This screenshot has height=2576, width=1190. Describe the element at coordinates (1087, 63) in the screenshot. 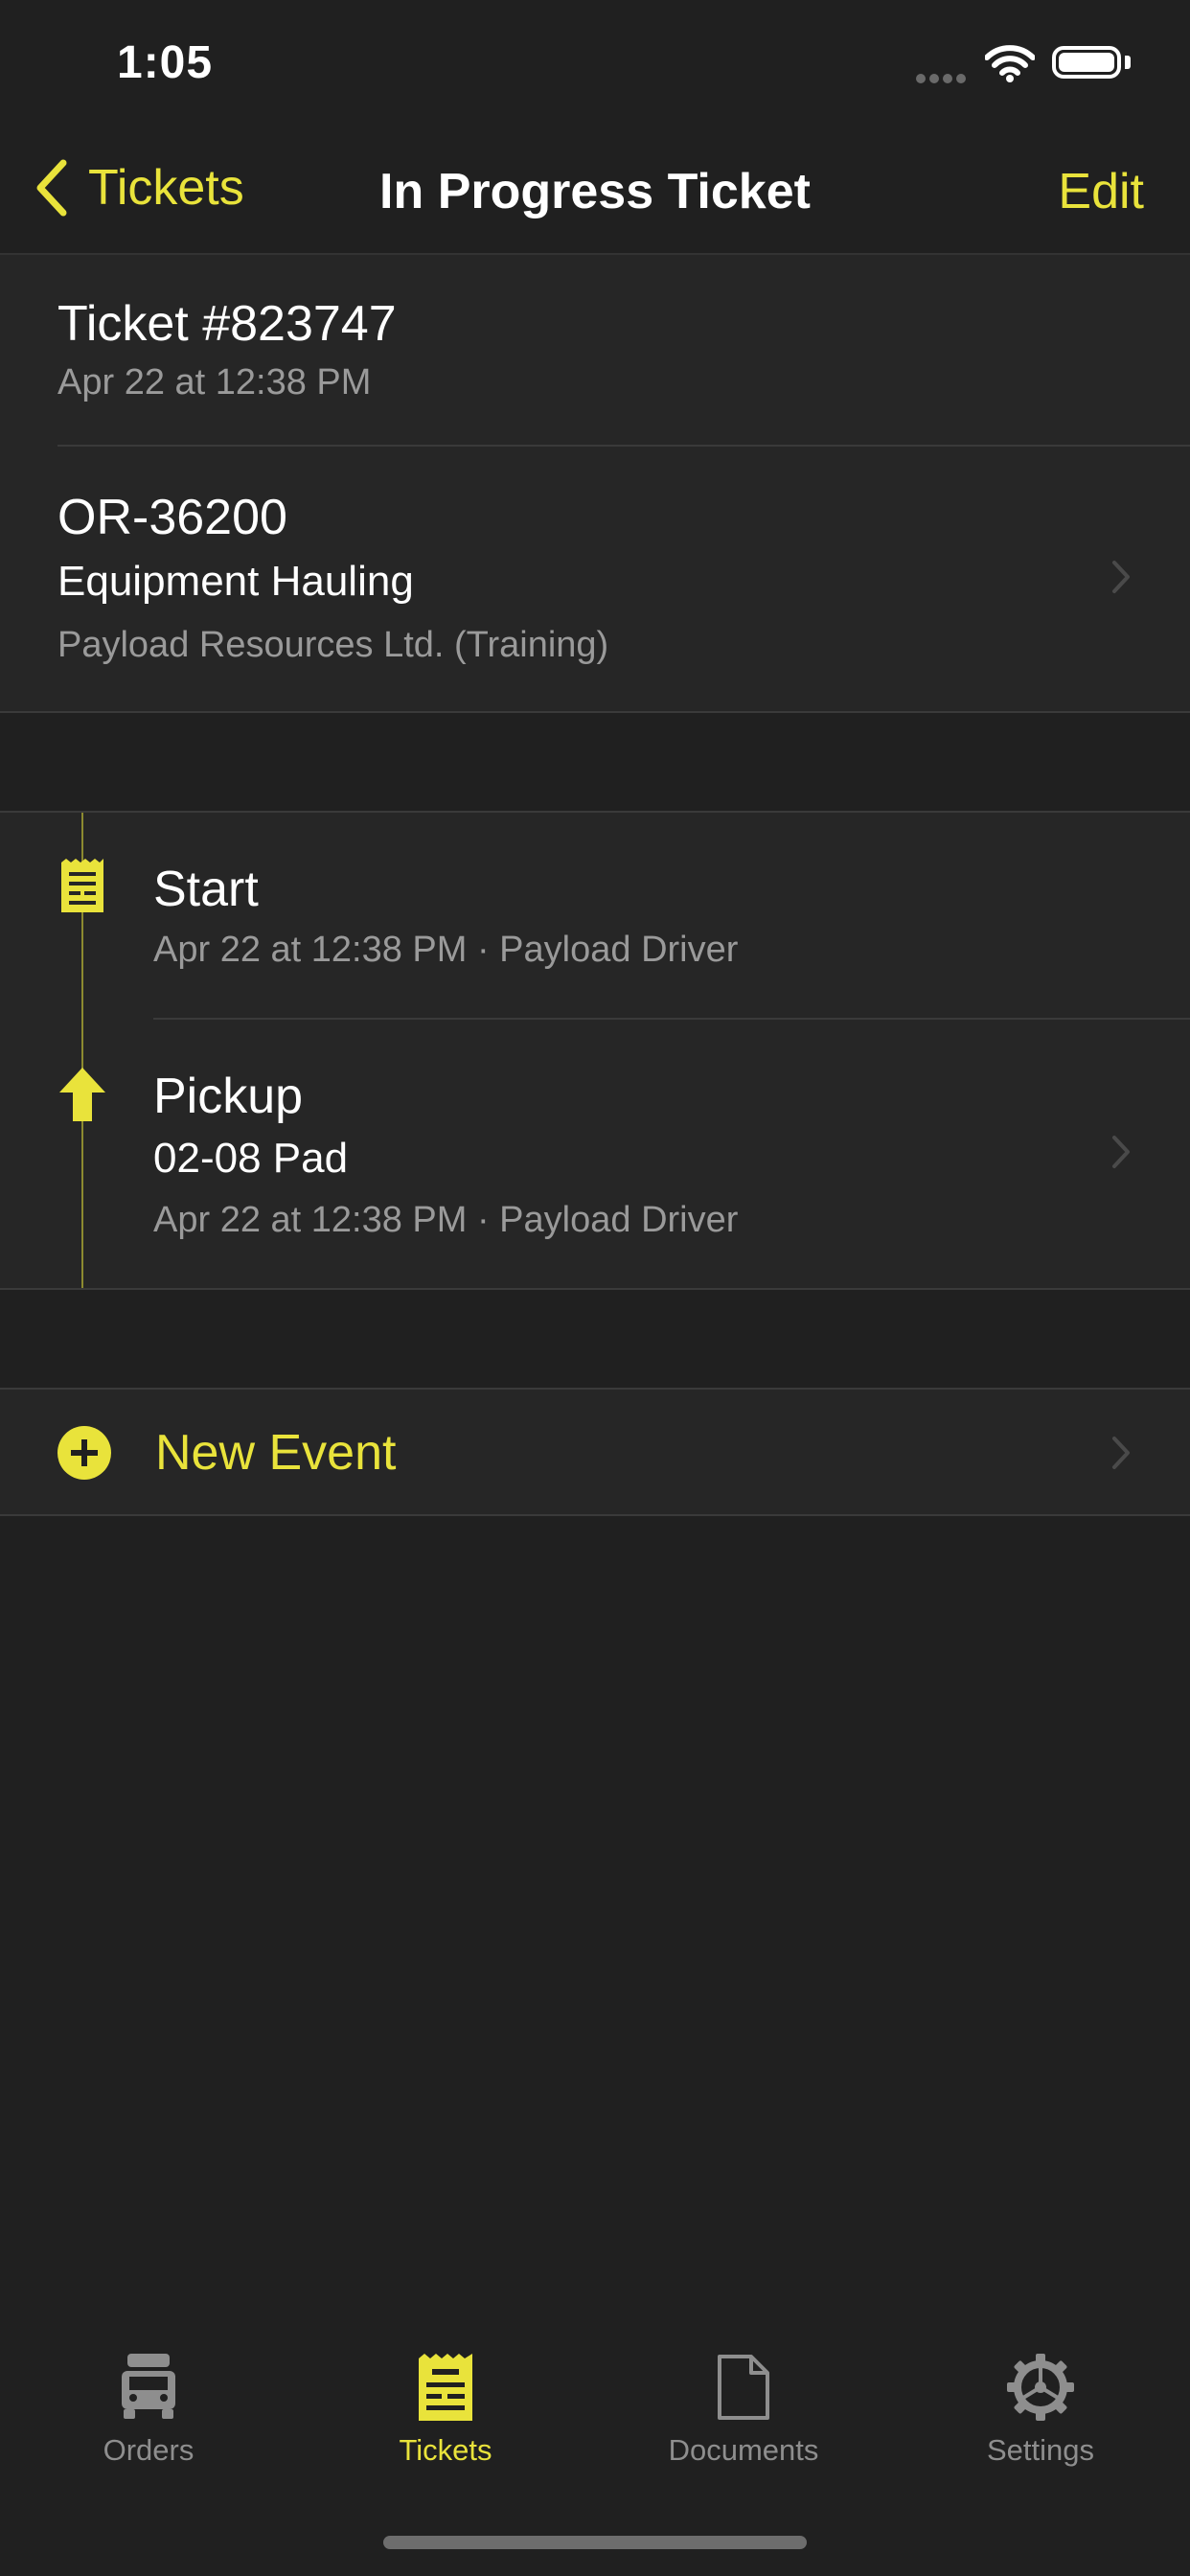

I see `battery-icon` at that location.